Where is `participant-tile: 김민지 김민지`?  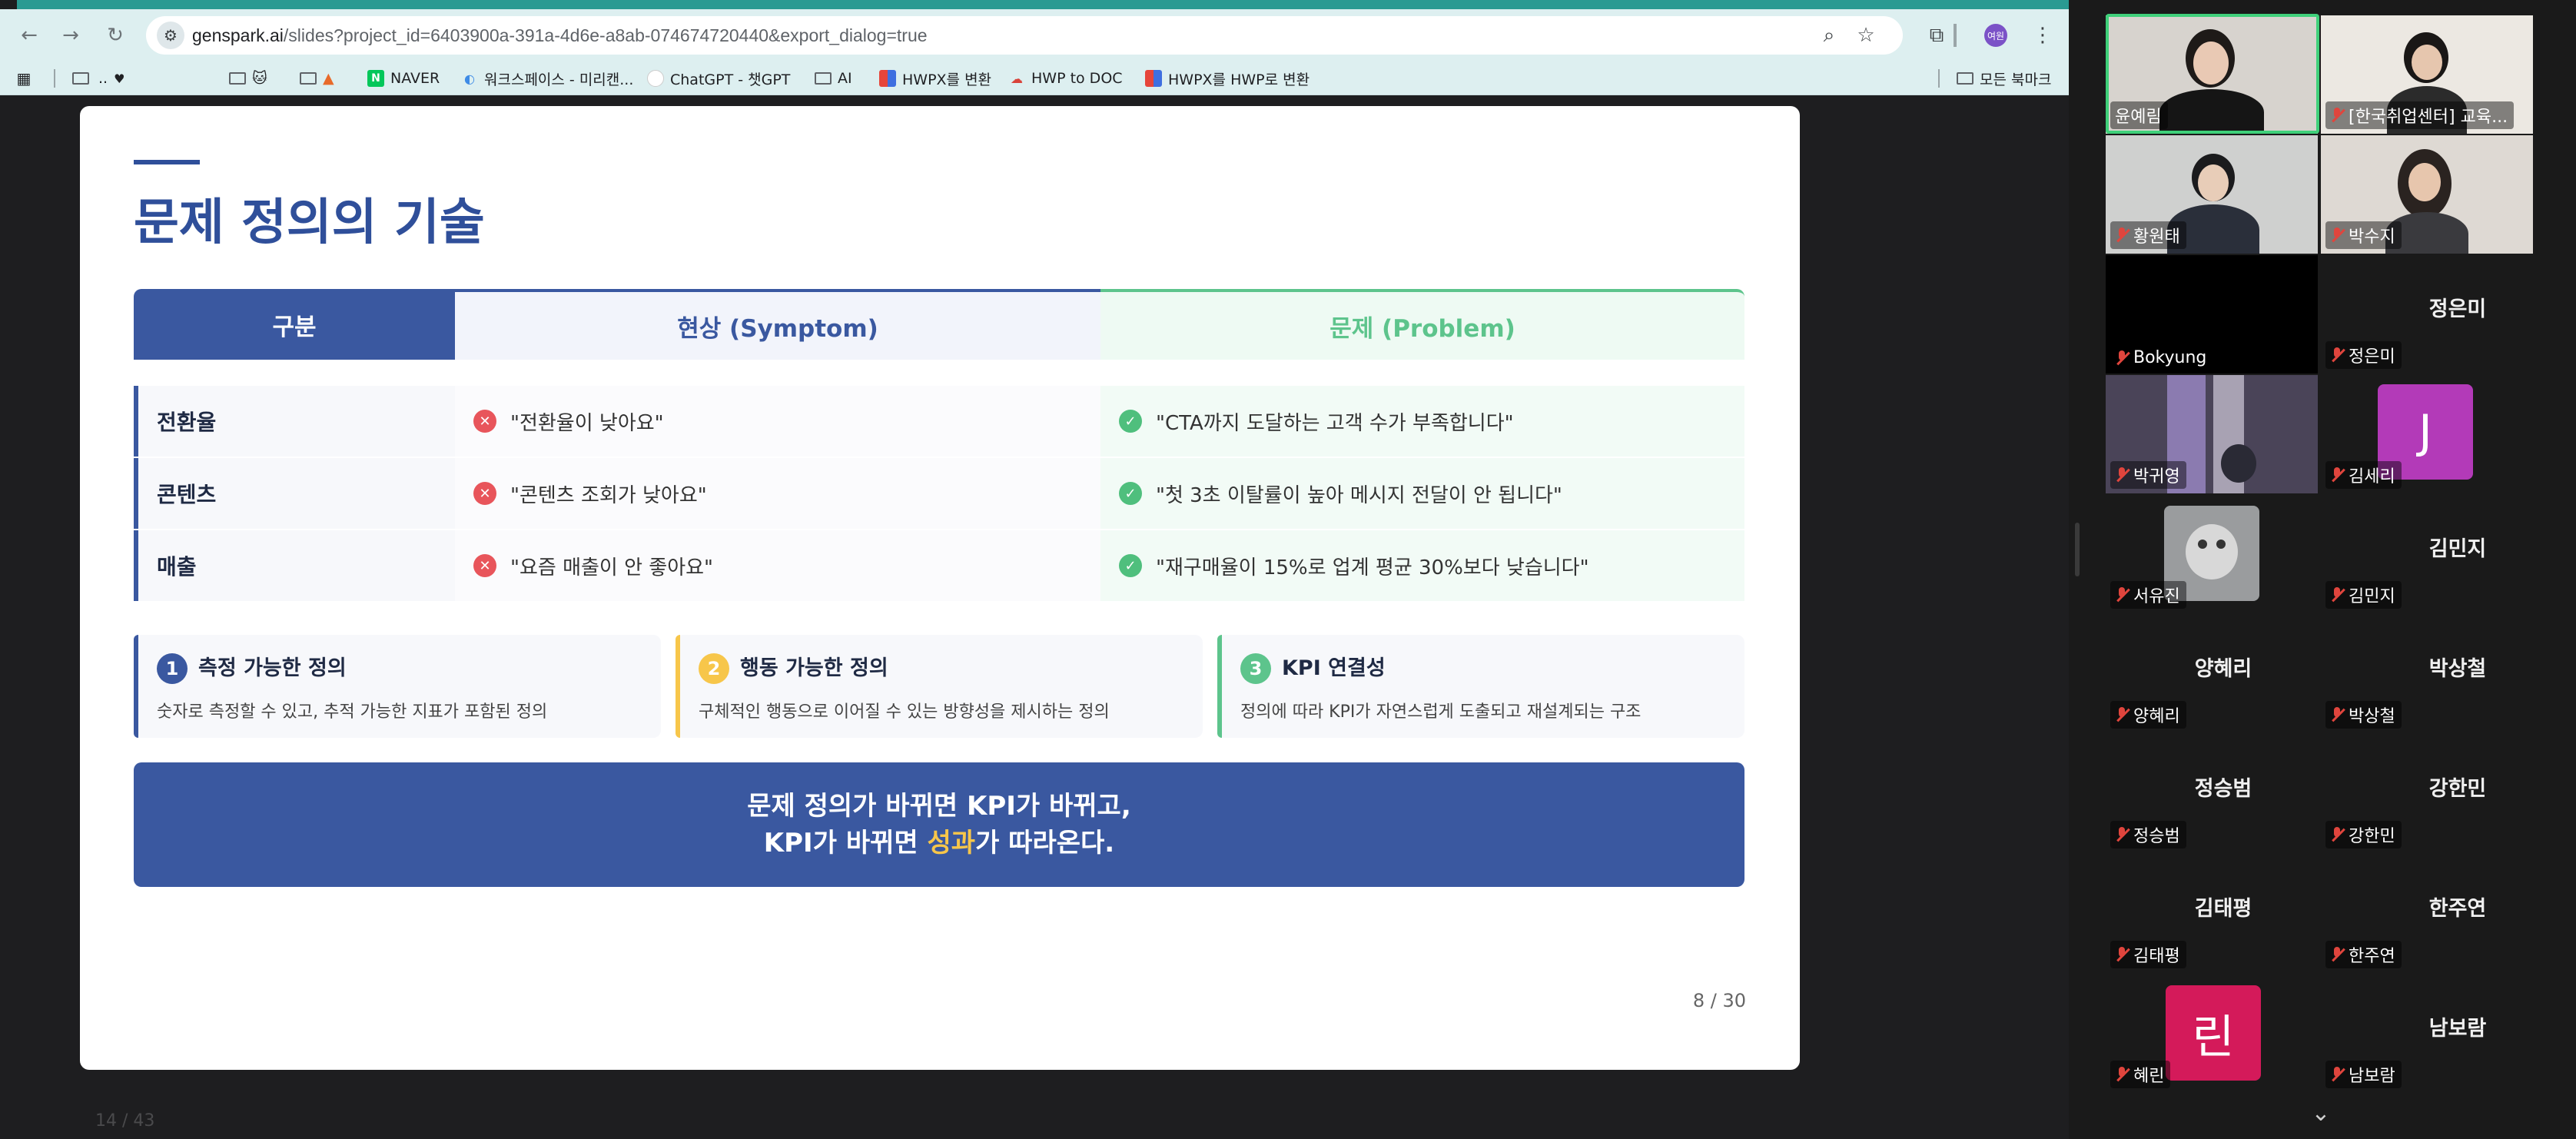 participant-tile: 김민지 김민지 is located at coordinates (2427, 554).